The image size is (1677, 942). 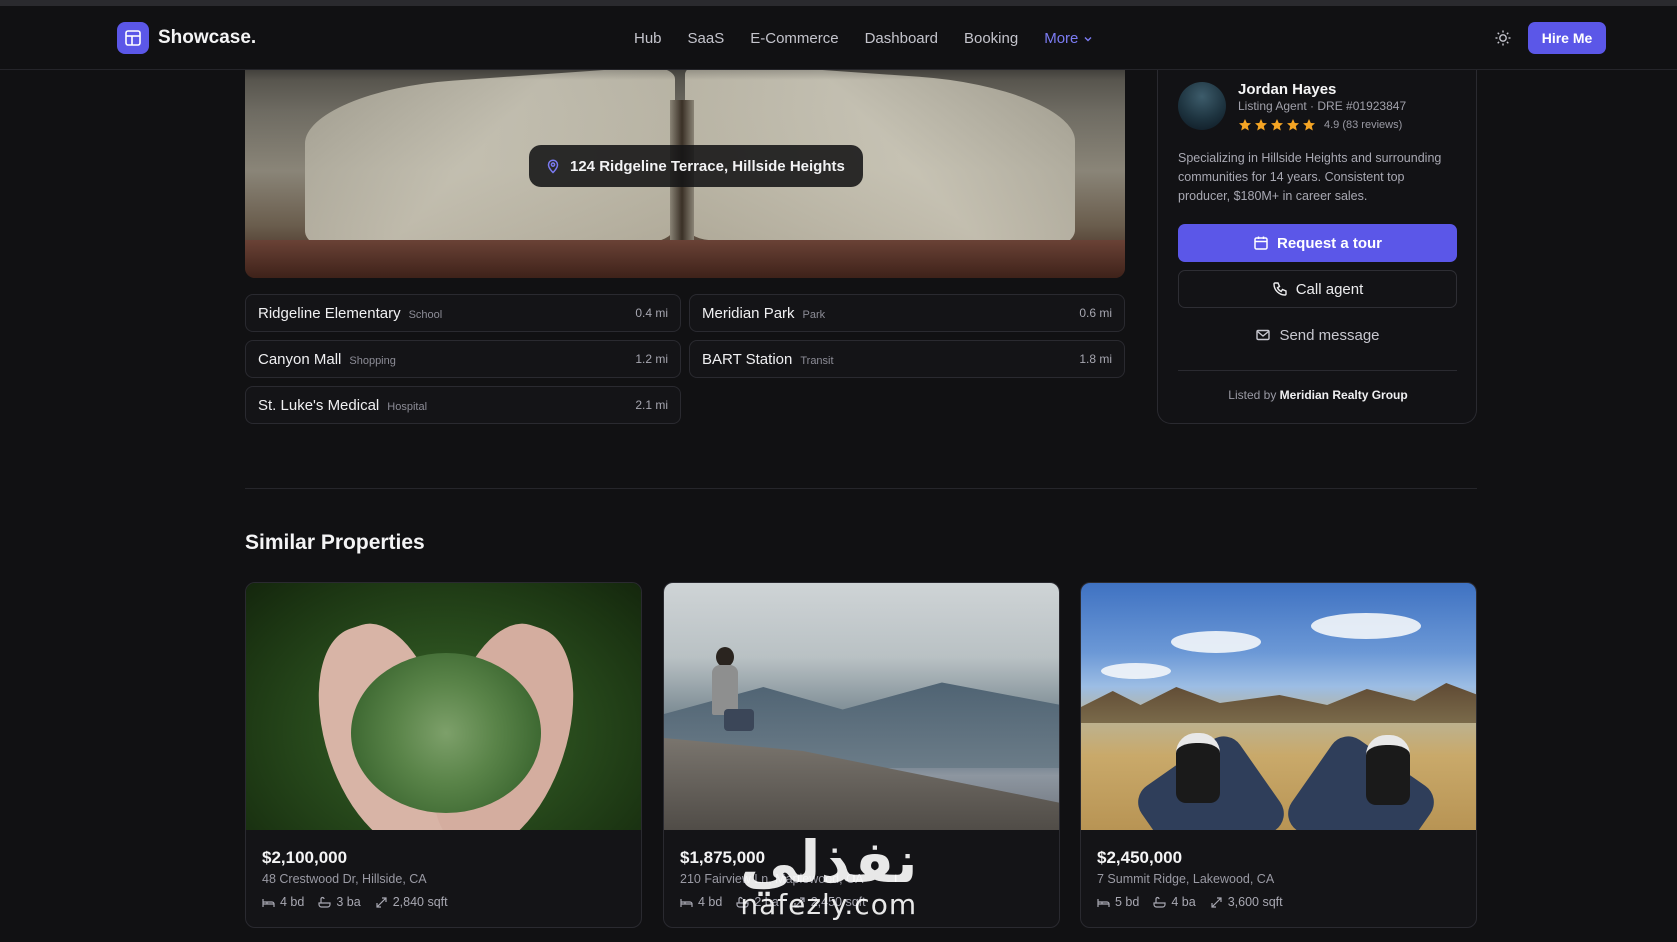 I want to click on nearby-distance: 1.2 mi, so click(x=651, y=359).